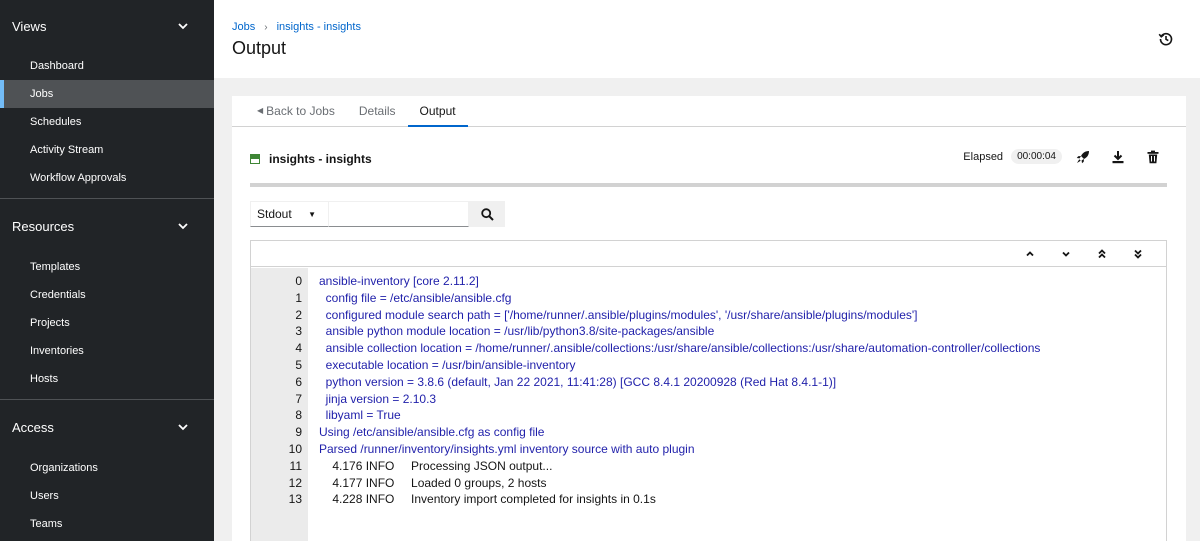  I want to click on scroll-up-button, so click(1030, 254).